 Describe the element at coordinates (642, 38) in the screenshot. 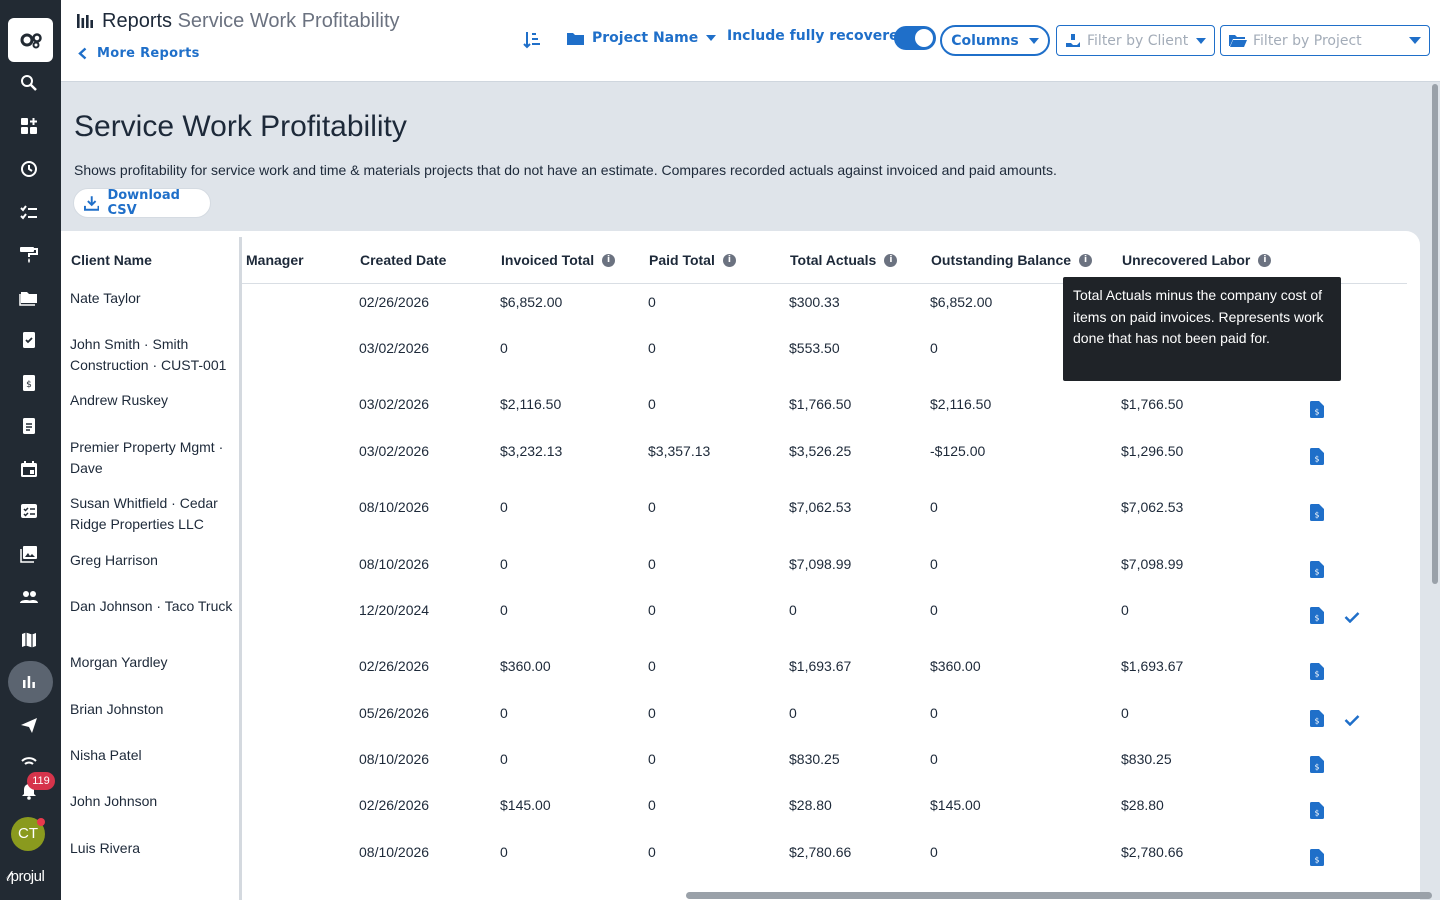

I see `group-by-dropdown: Project Name` at that location.